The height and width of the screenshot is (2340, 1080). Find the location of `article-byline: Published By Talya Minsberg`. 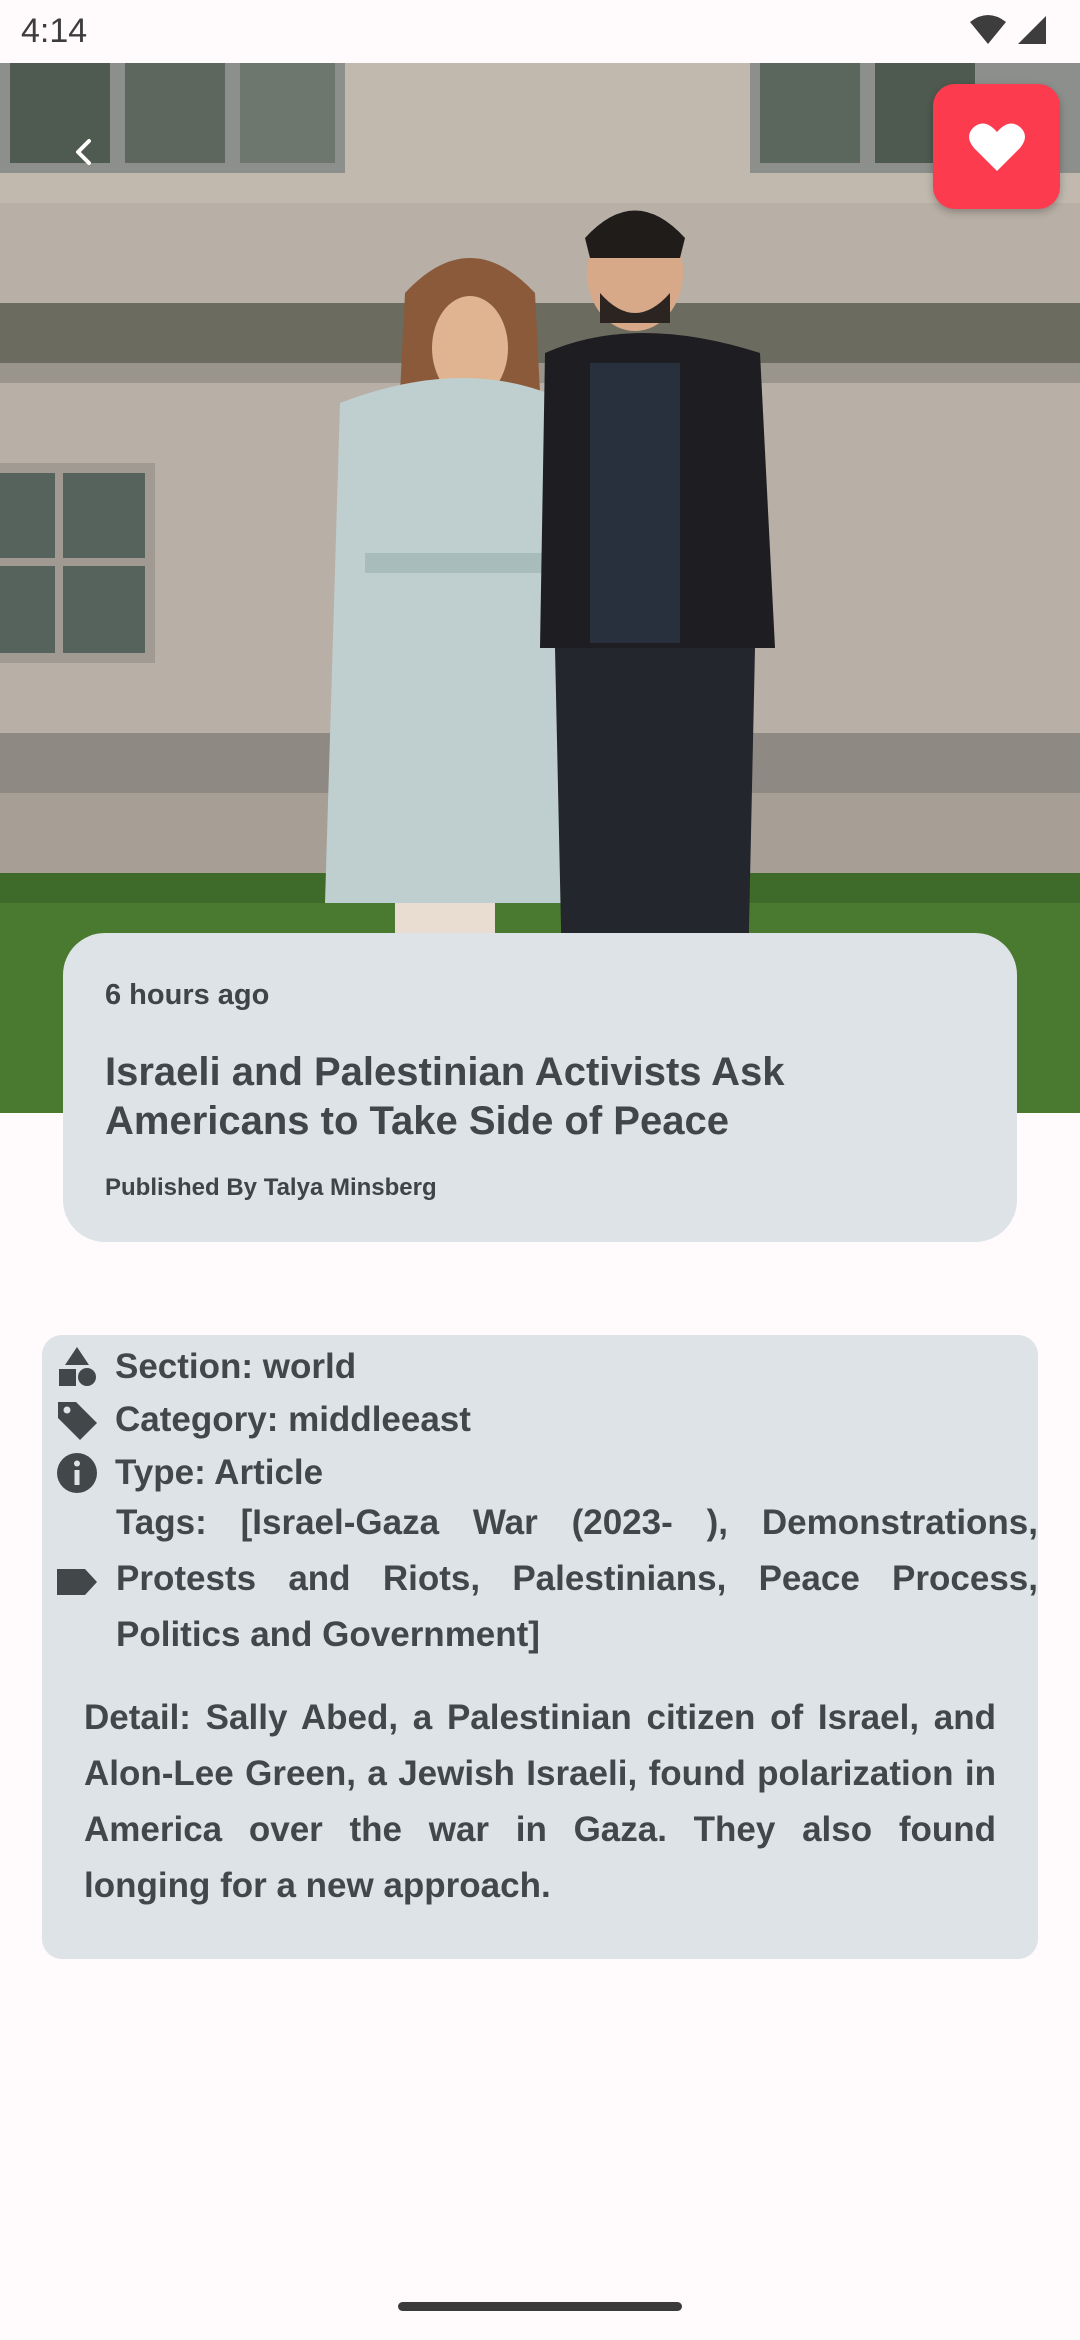

article-byline: Published By Talya Minsberg is located at coordinates (271, 1187).